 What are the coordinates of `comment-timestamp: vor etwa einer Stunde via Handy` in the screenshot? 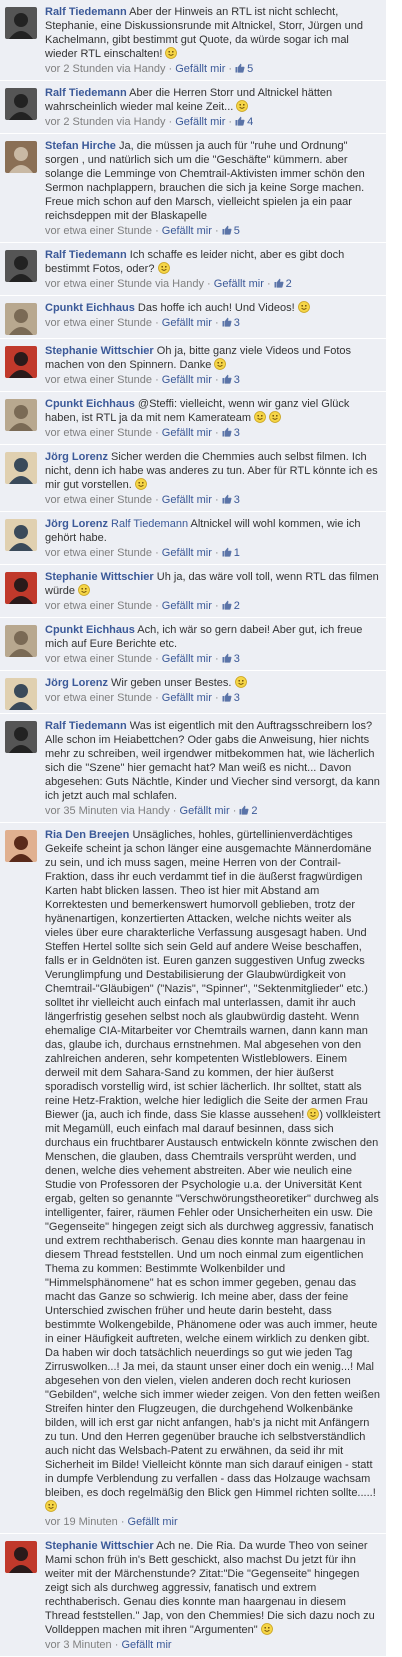 It's located at (124, 284).